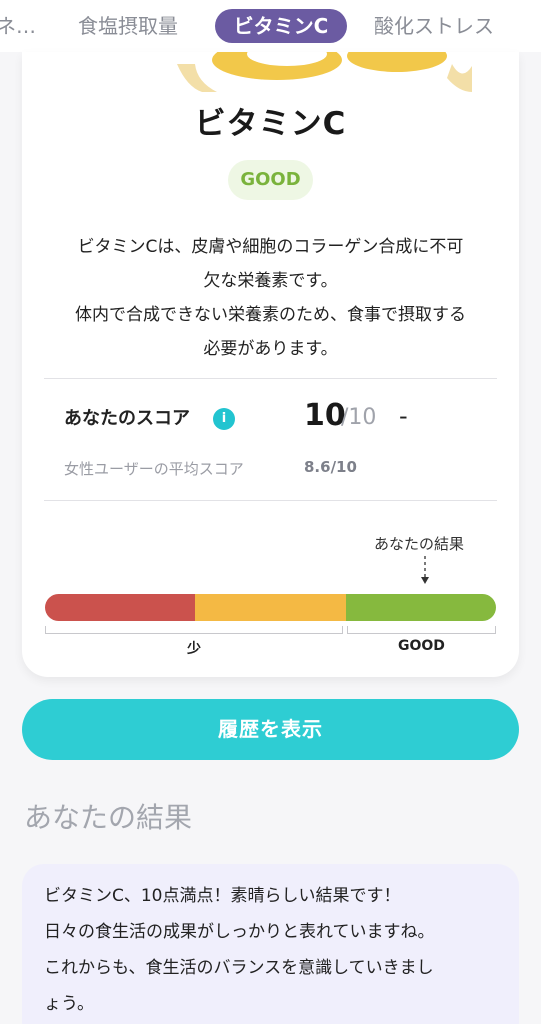  Describe the element at coordinates (270, 315) in the screenshot. I see `description-line: 体内で合成できない栄養素のため、食事で摂取する` at that location.